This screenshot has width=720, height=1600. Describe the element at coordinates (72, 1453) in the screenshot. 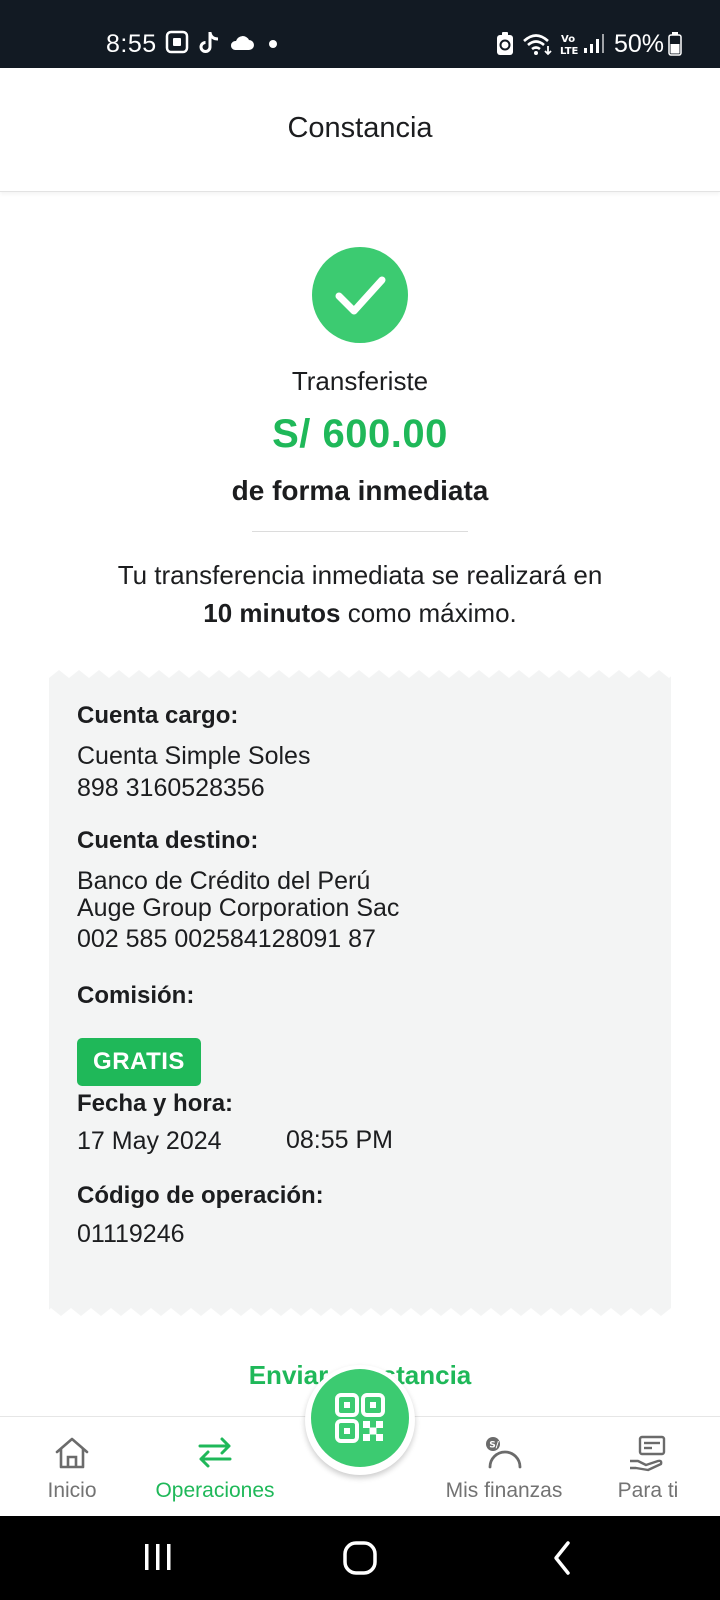

I see `home-icon` at that location.